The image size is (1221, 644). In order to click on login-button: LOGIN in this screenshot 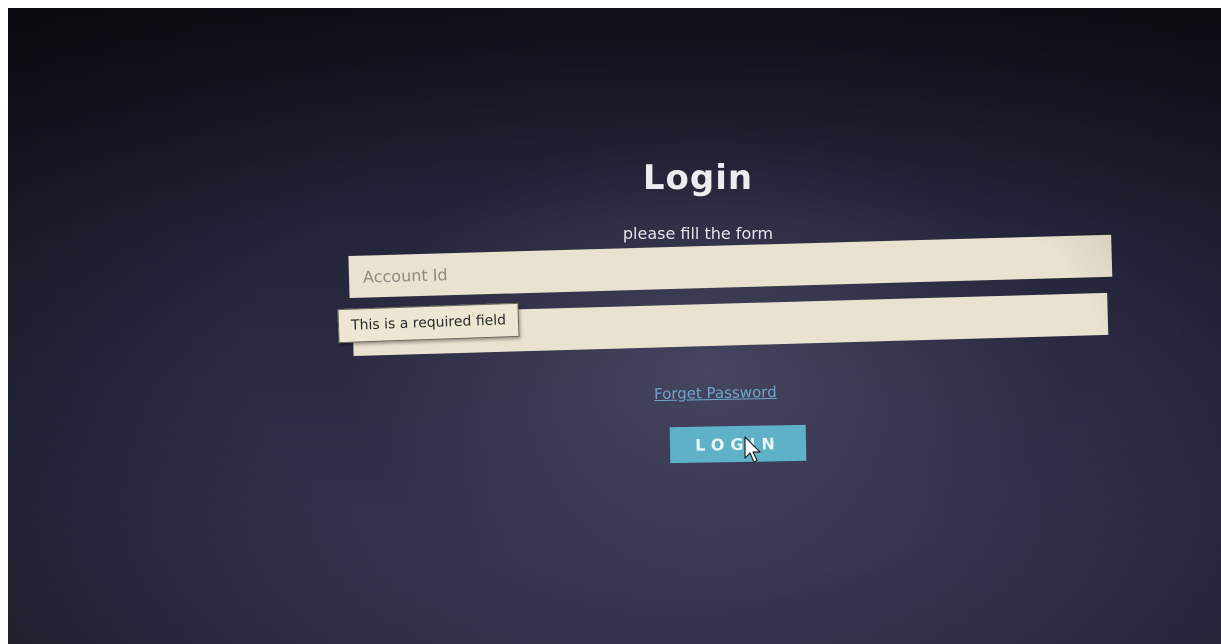, I will do `click(738, 444)`.